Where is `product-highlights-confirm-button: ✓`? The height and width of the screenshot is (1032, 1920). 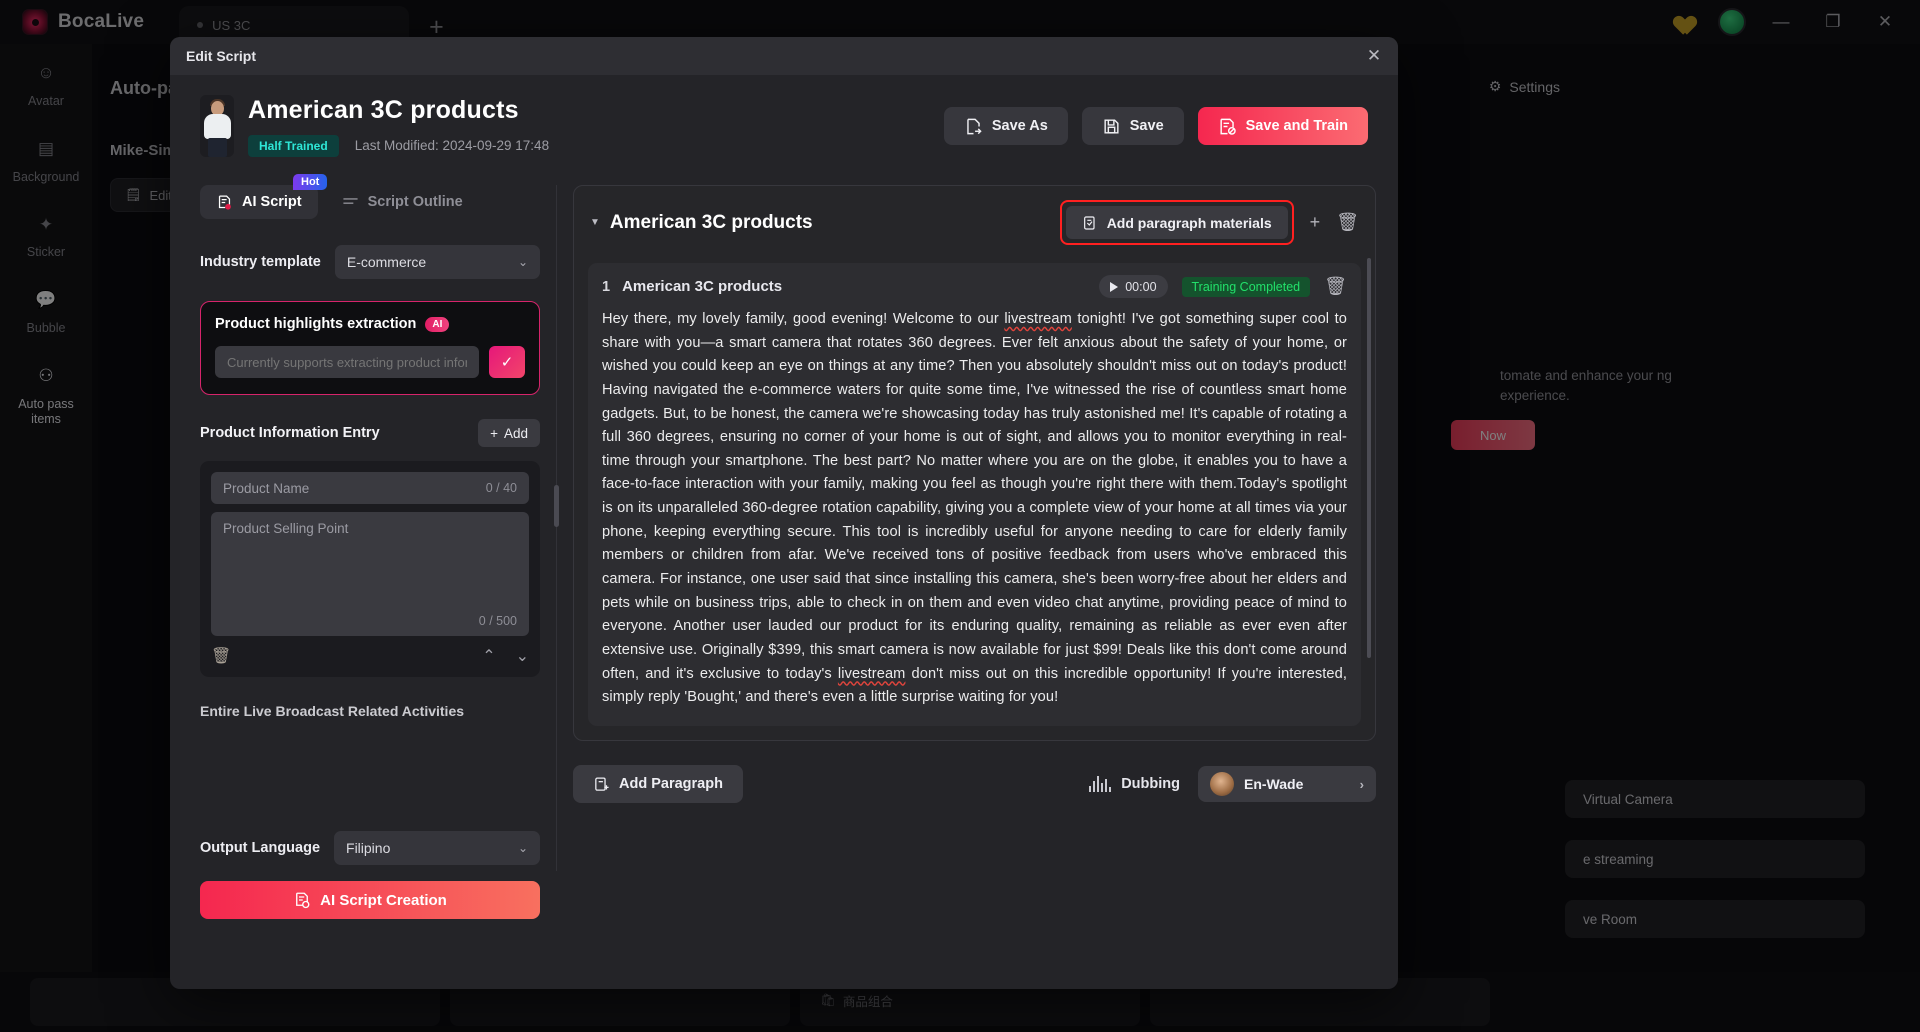
product-highlights-confirm-button: ✓ is located at coordinates (507, 362).